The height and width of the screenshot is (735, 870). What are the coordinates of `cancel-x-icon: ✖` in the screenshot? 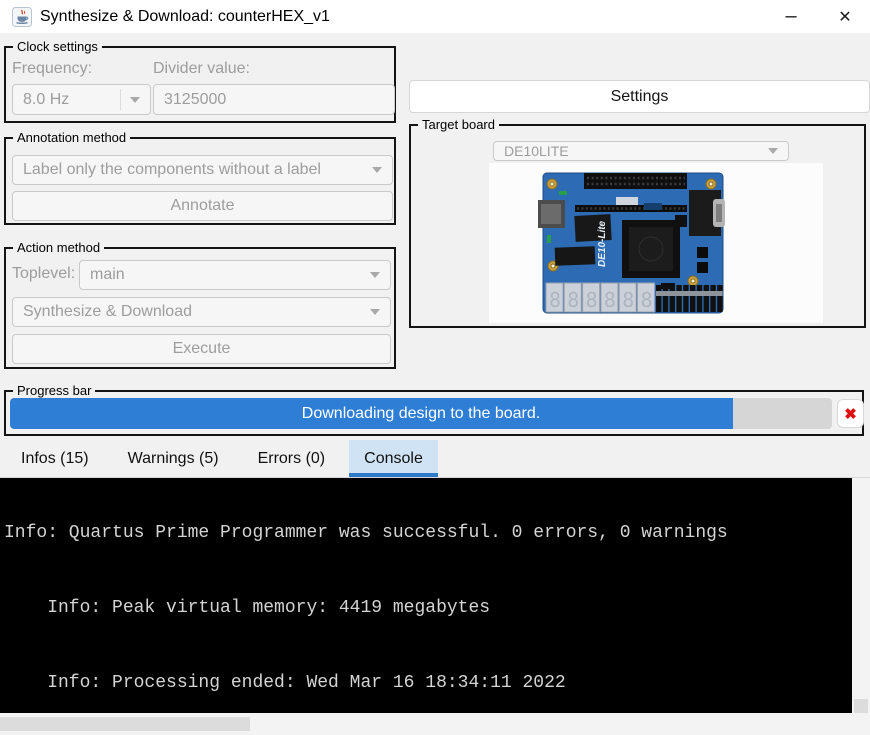 It's located at (850, 414).